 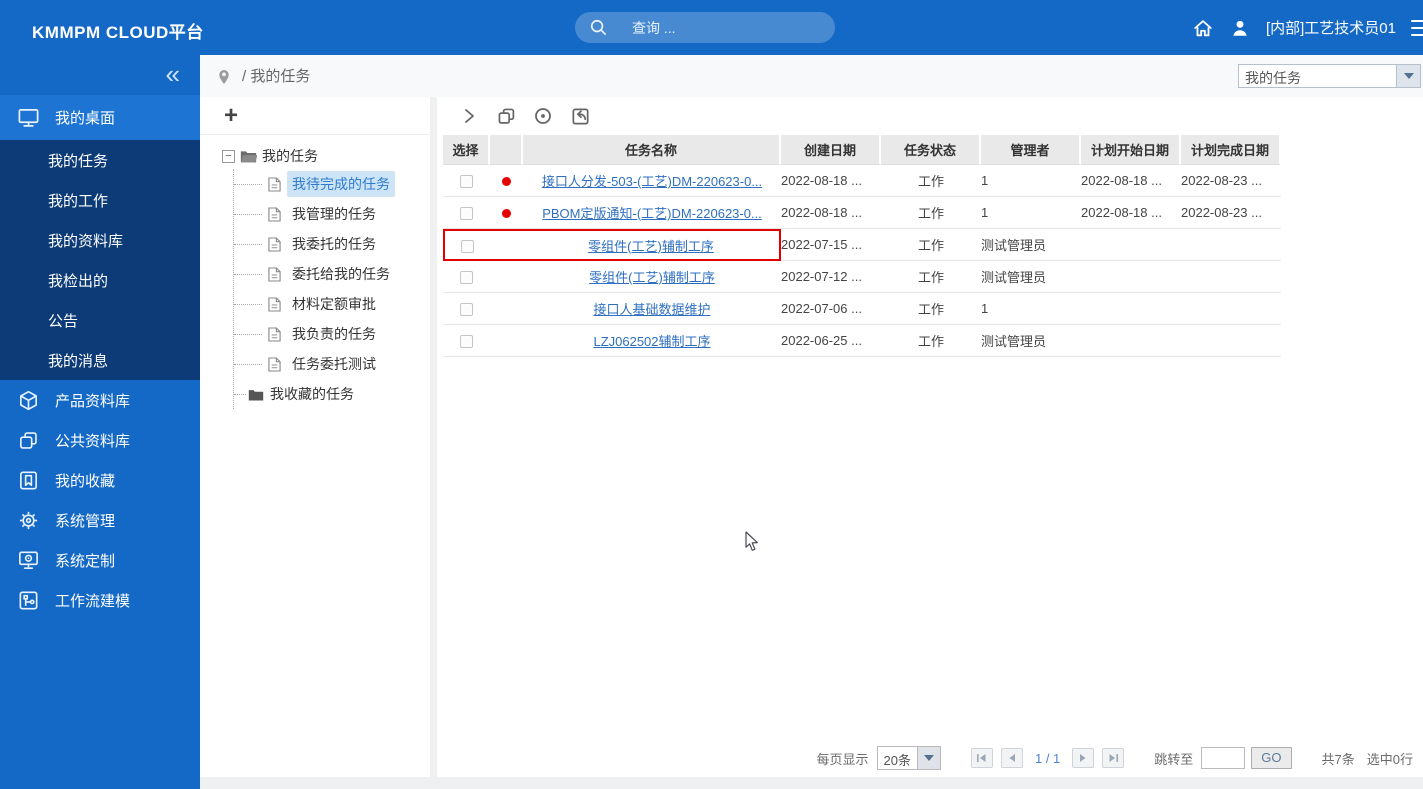 I want to click on record-icon, so click(x=543, y=116).